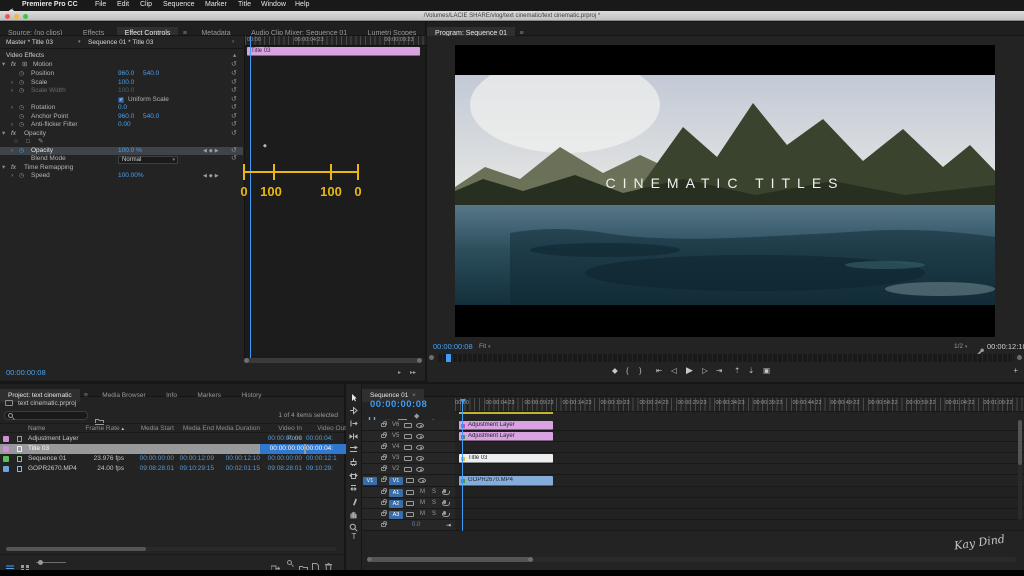 The height and width of the screenshot is (576, 1024). I want to click on scrollbar-thumb, so click(1020, 442).